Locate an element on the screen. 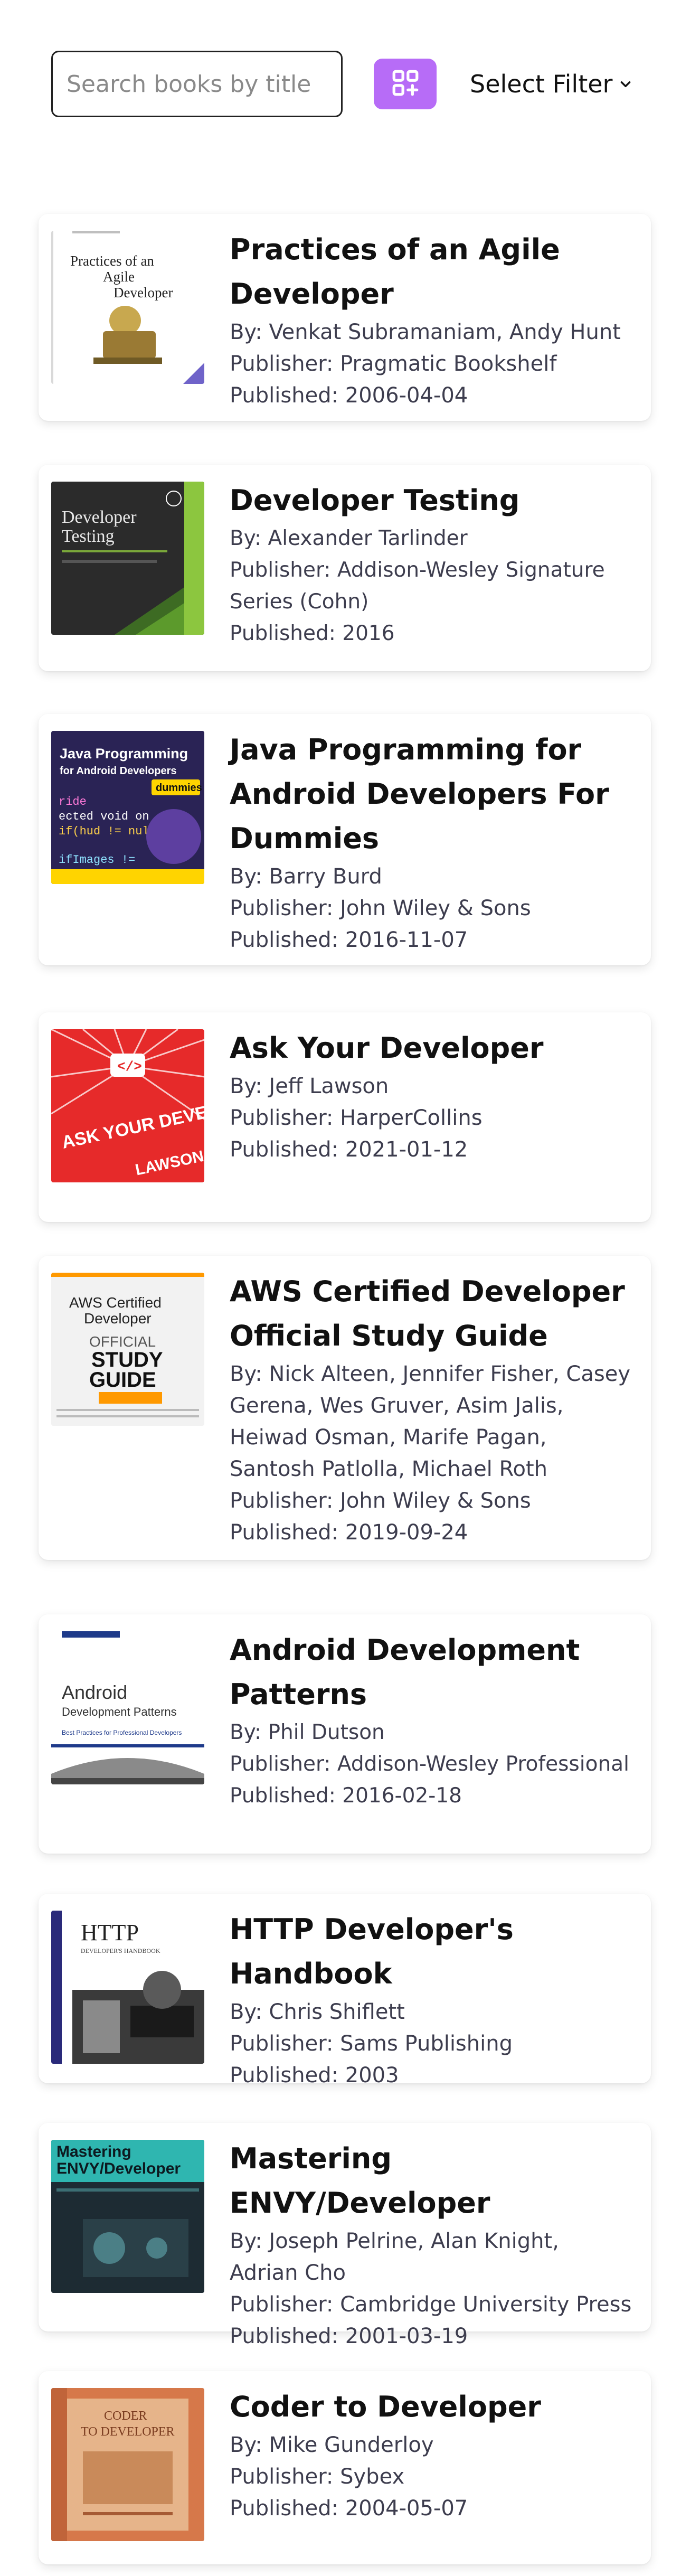  book-published-date: Published: 2016-11-07 is located at coordinates (349, 940).